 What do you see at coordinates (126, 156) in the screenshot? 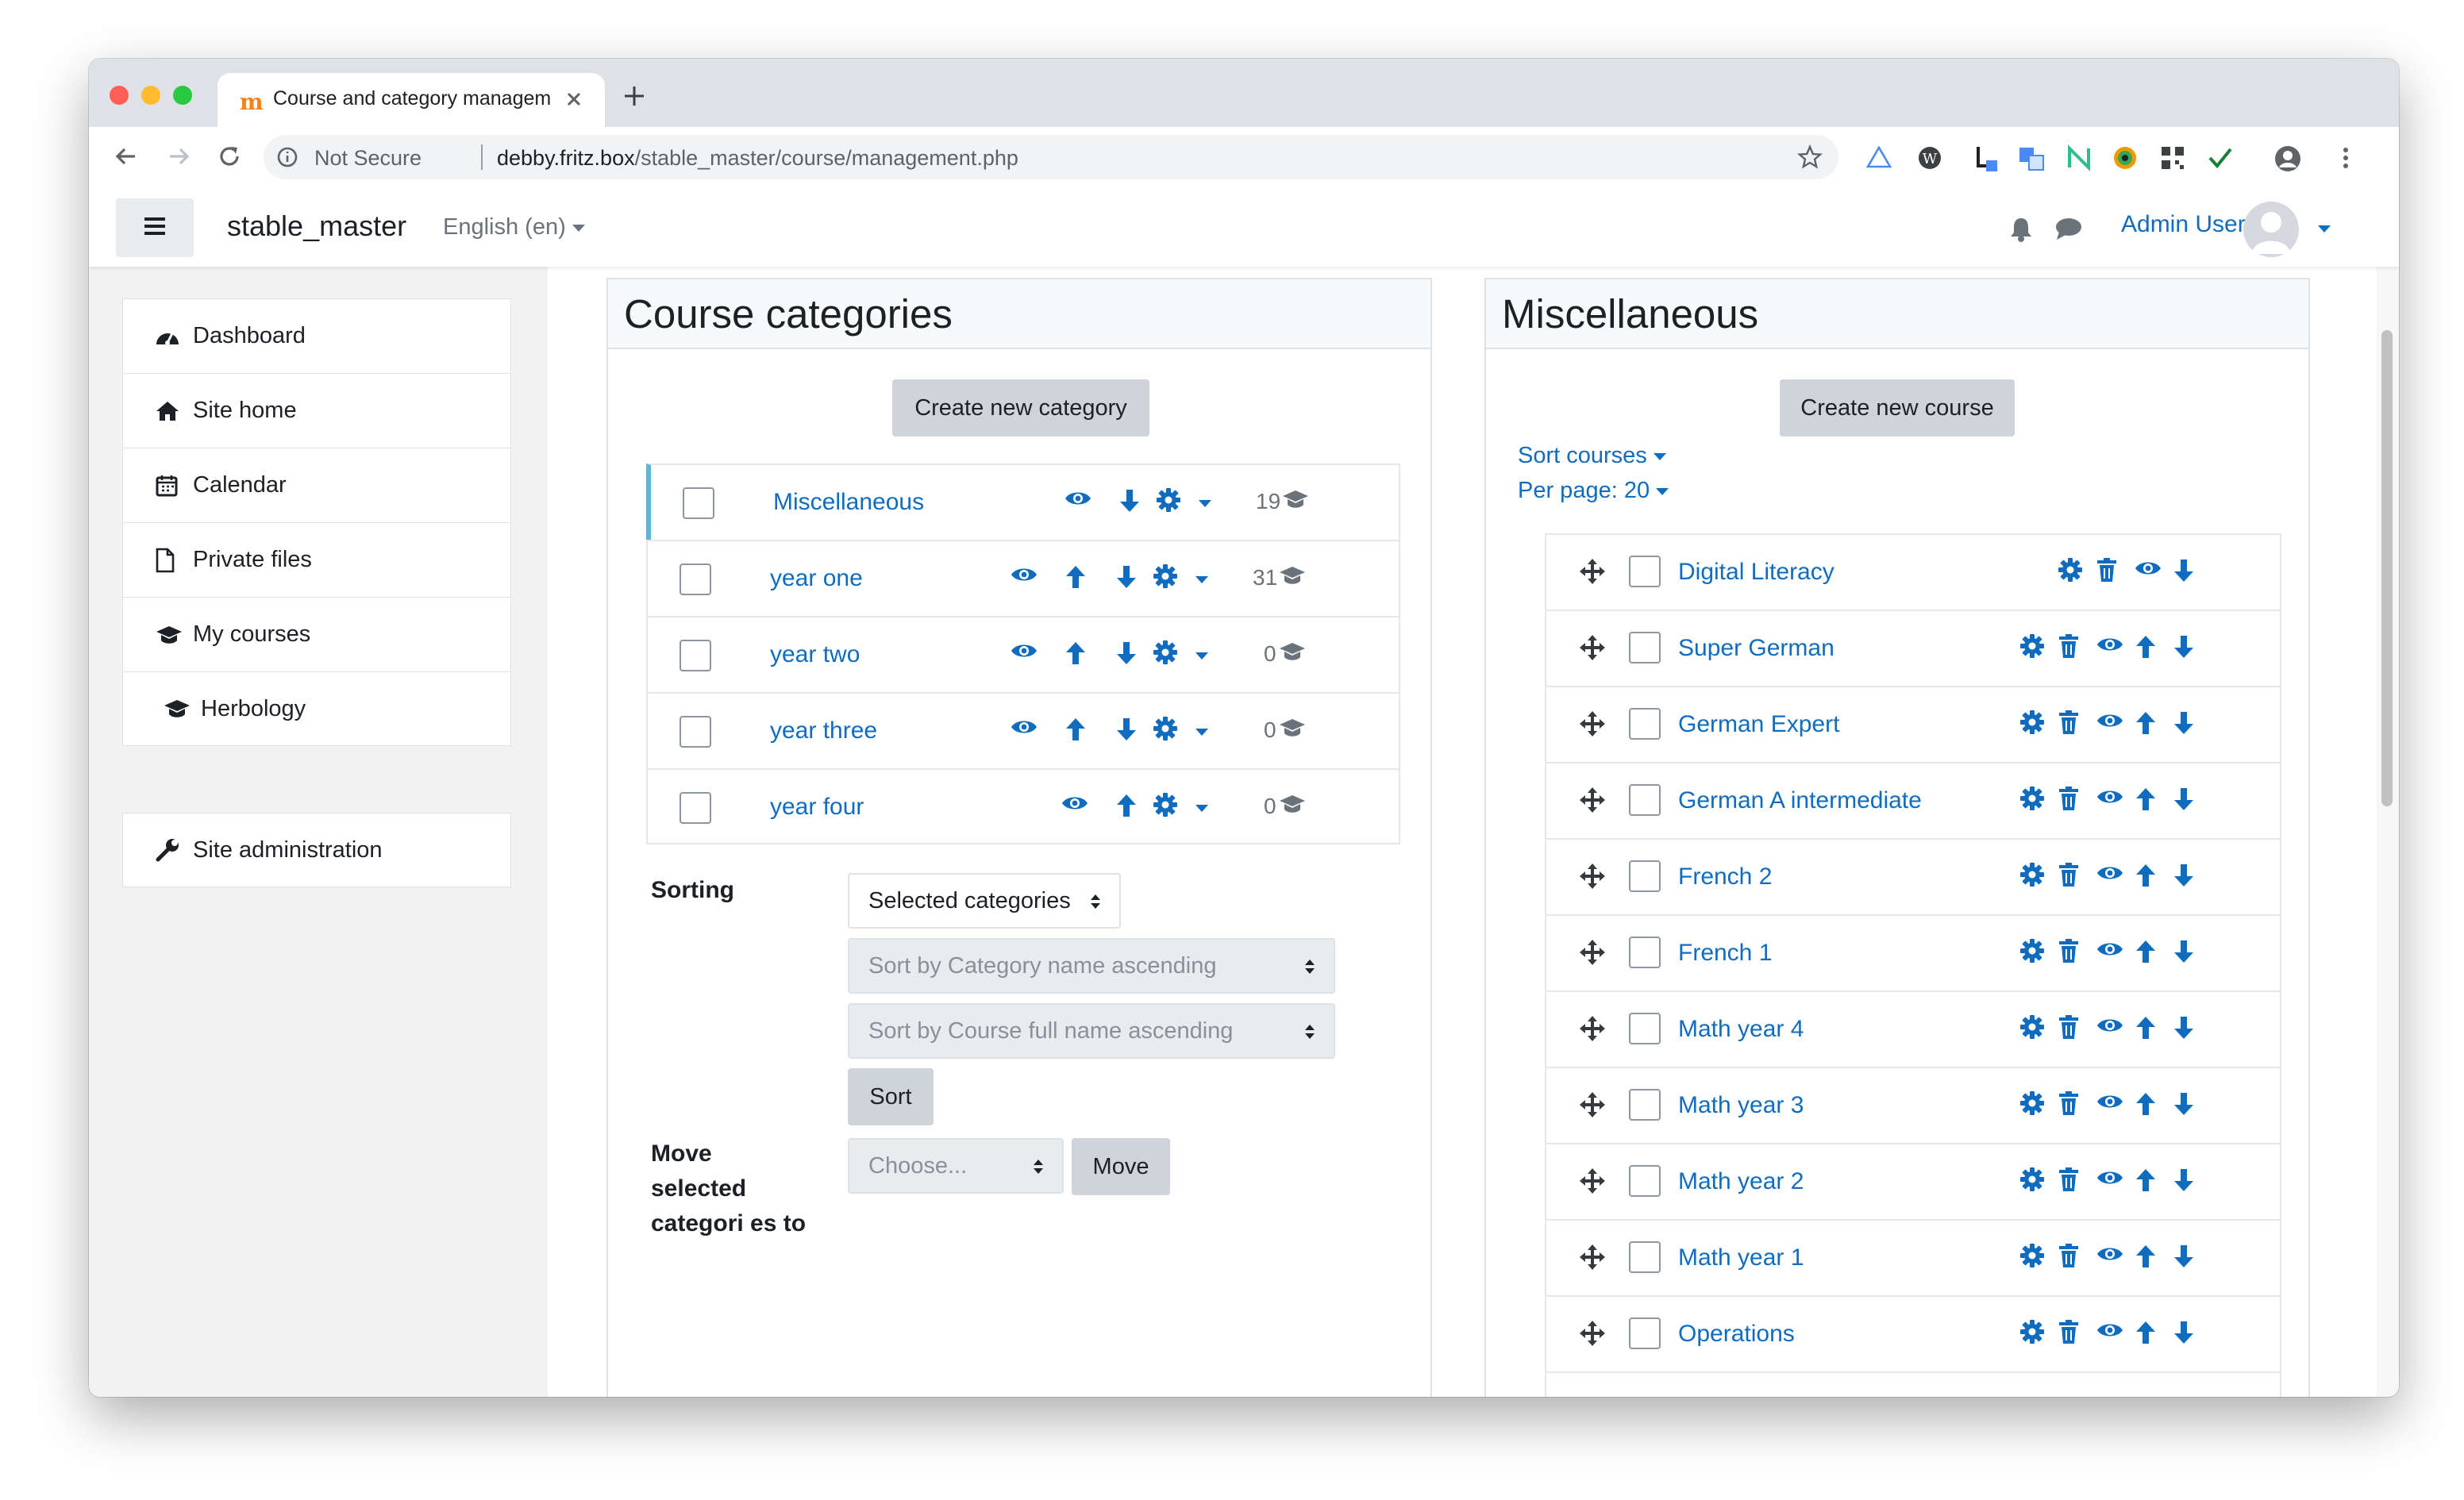
I see `back-icon` at bounding box center [126, 156].